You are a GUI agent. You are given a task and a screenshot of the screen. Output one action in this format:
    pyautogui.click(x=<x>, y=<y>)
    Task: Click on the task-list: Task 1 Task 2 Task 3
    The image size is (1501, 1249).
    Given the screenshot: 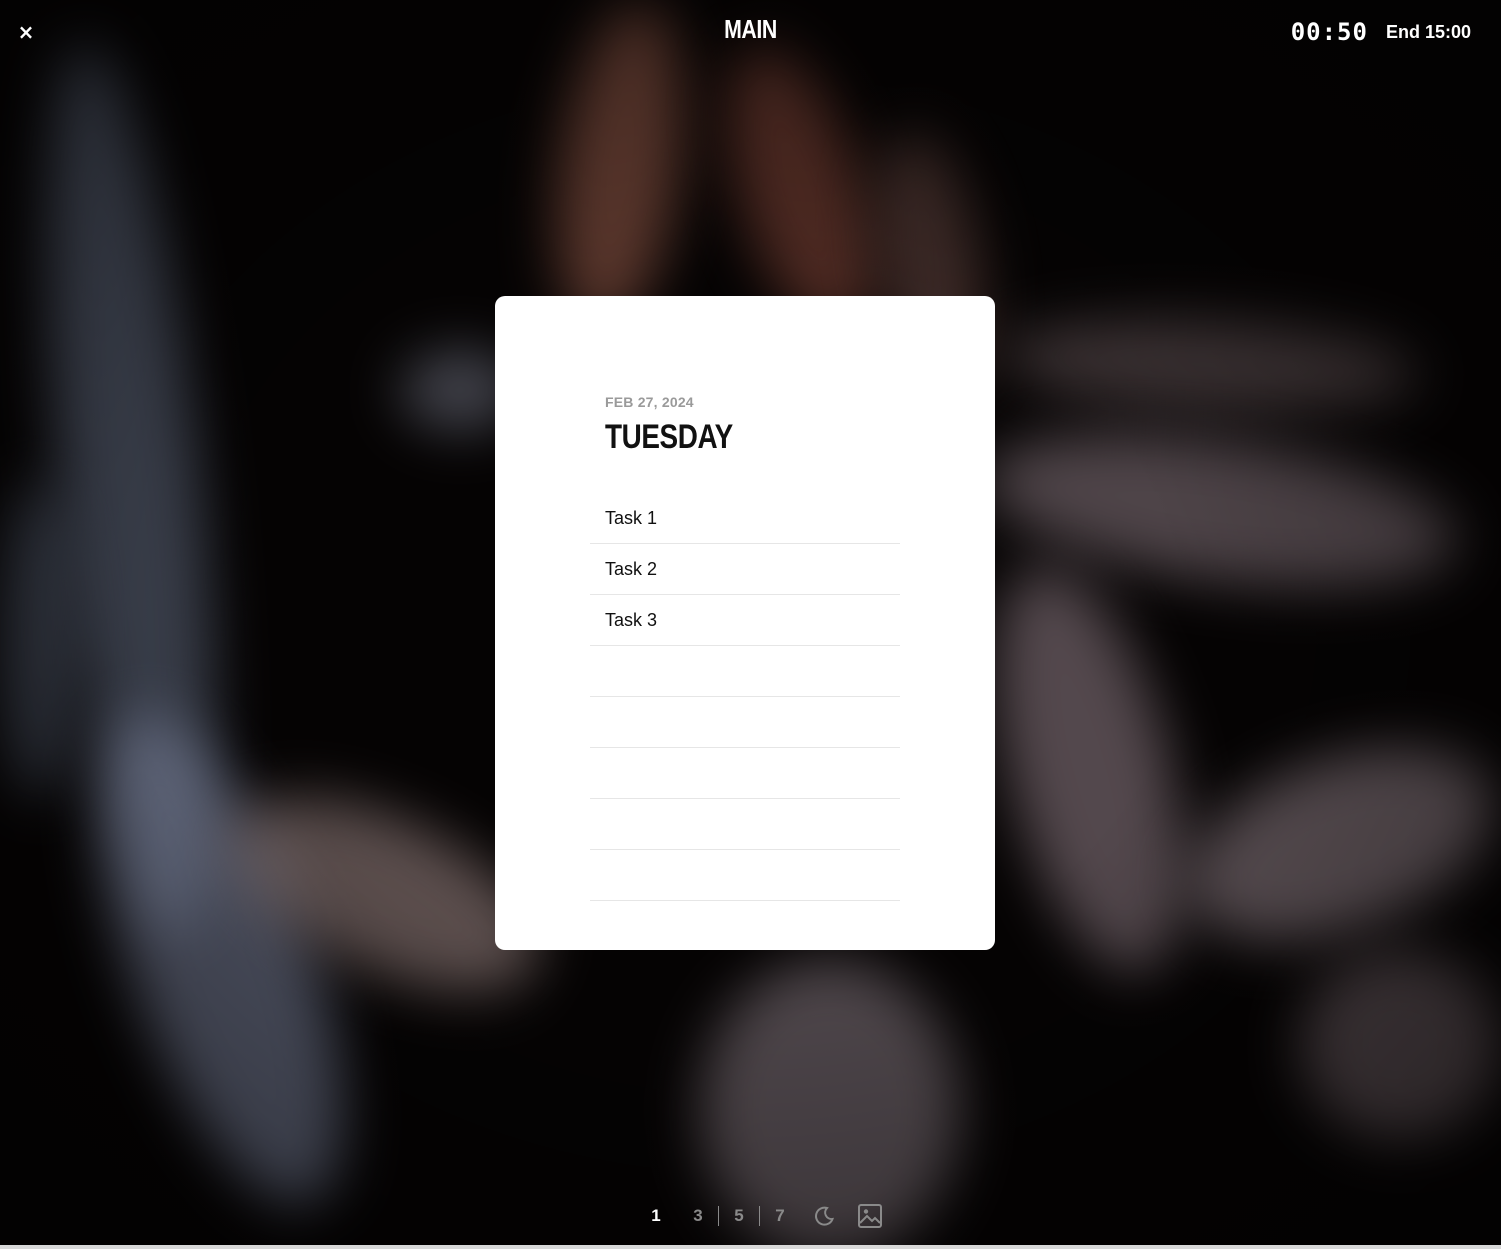 What is the action you would take?
    pyautogui.click(x=745, y=697)
    